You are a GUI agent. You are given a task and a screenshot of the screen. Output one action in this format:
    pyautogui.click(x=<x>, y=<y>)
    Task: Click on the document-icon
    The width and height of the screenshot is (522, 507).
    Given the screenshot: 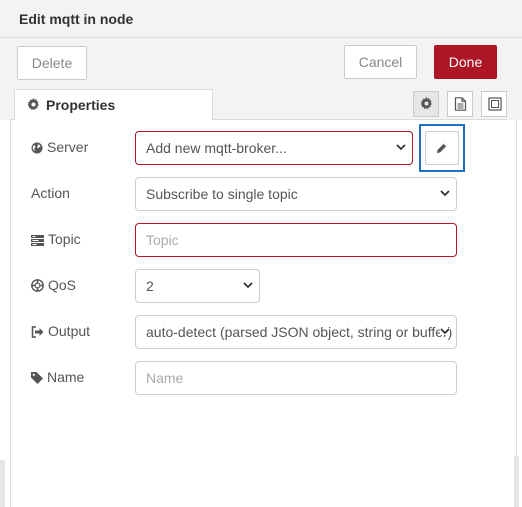 What is the action you would take?
    pyautogui.click(x=460, y=104)
    